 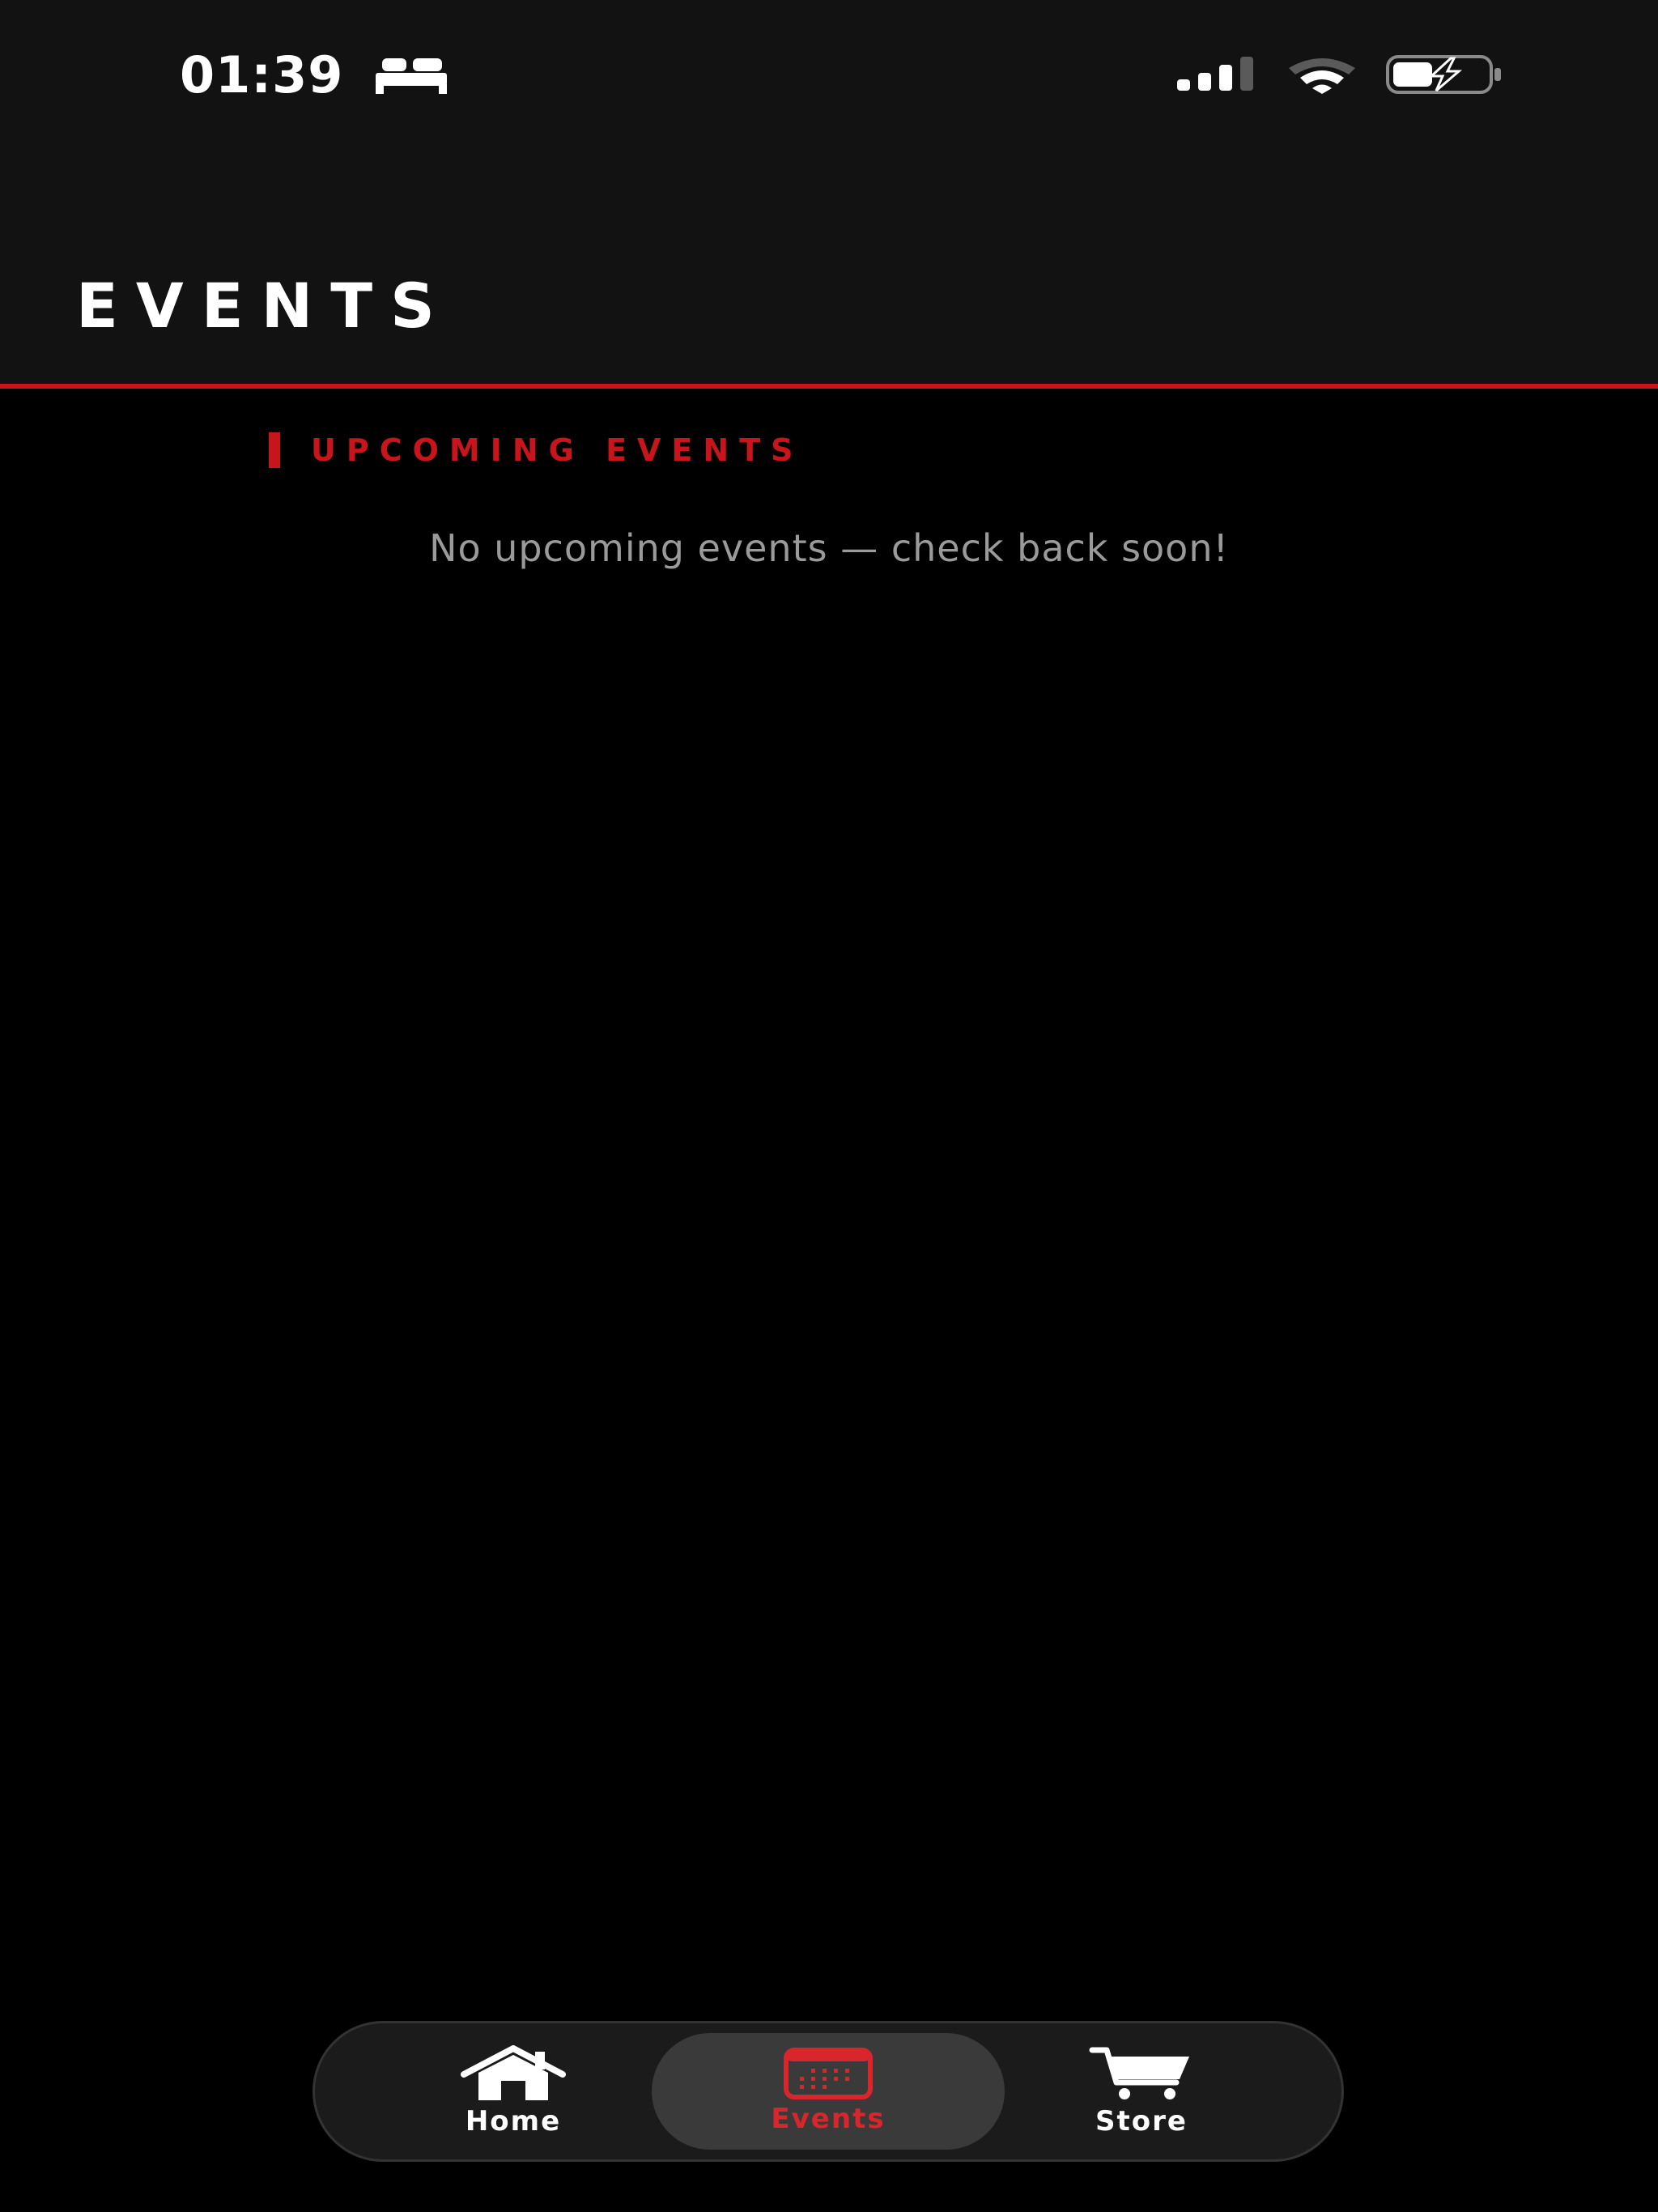 I want to click on tab-home: Home, so click(x=513, y=2091).